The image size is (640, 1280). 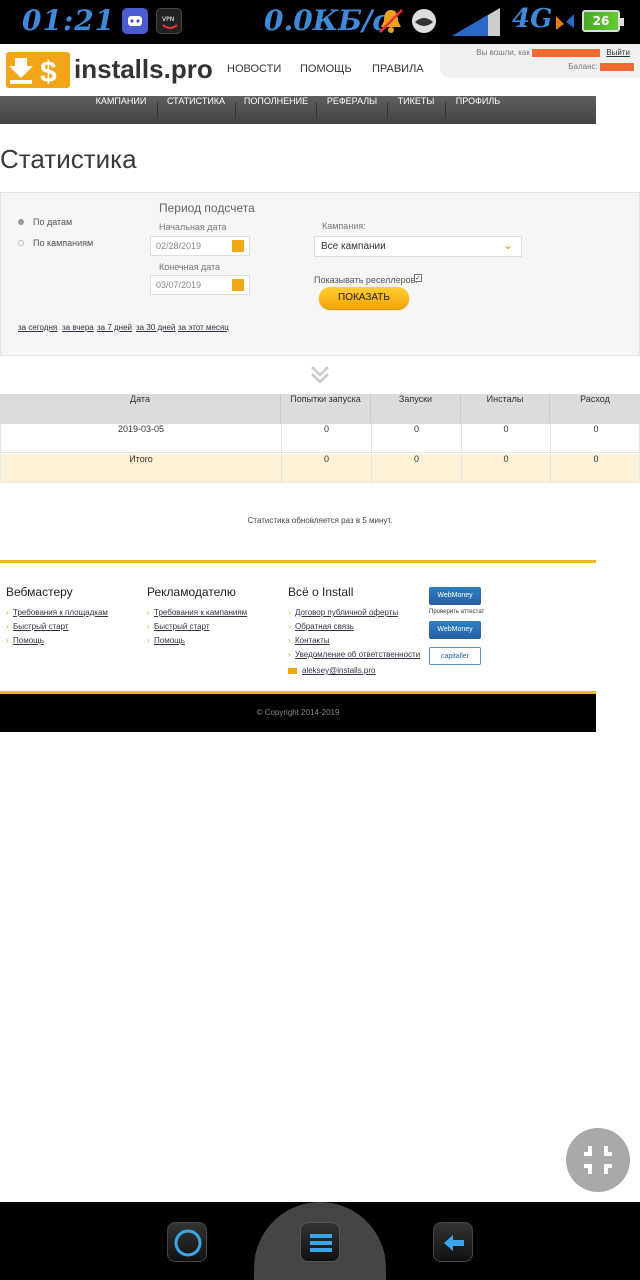 What do you see at coordinates (292, 671) in the screenshot?
I see `mail-icon` at bounding box center [292, 671].